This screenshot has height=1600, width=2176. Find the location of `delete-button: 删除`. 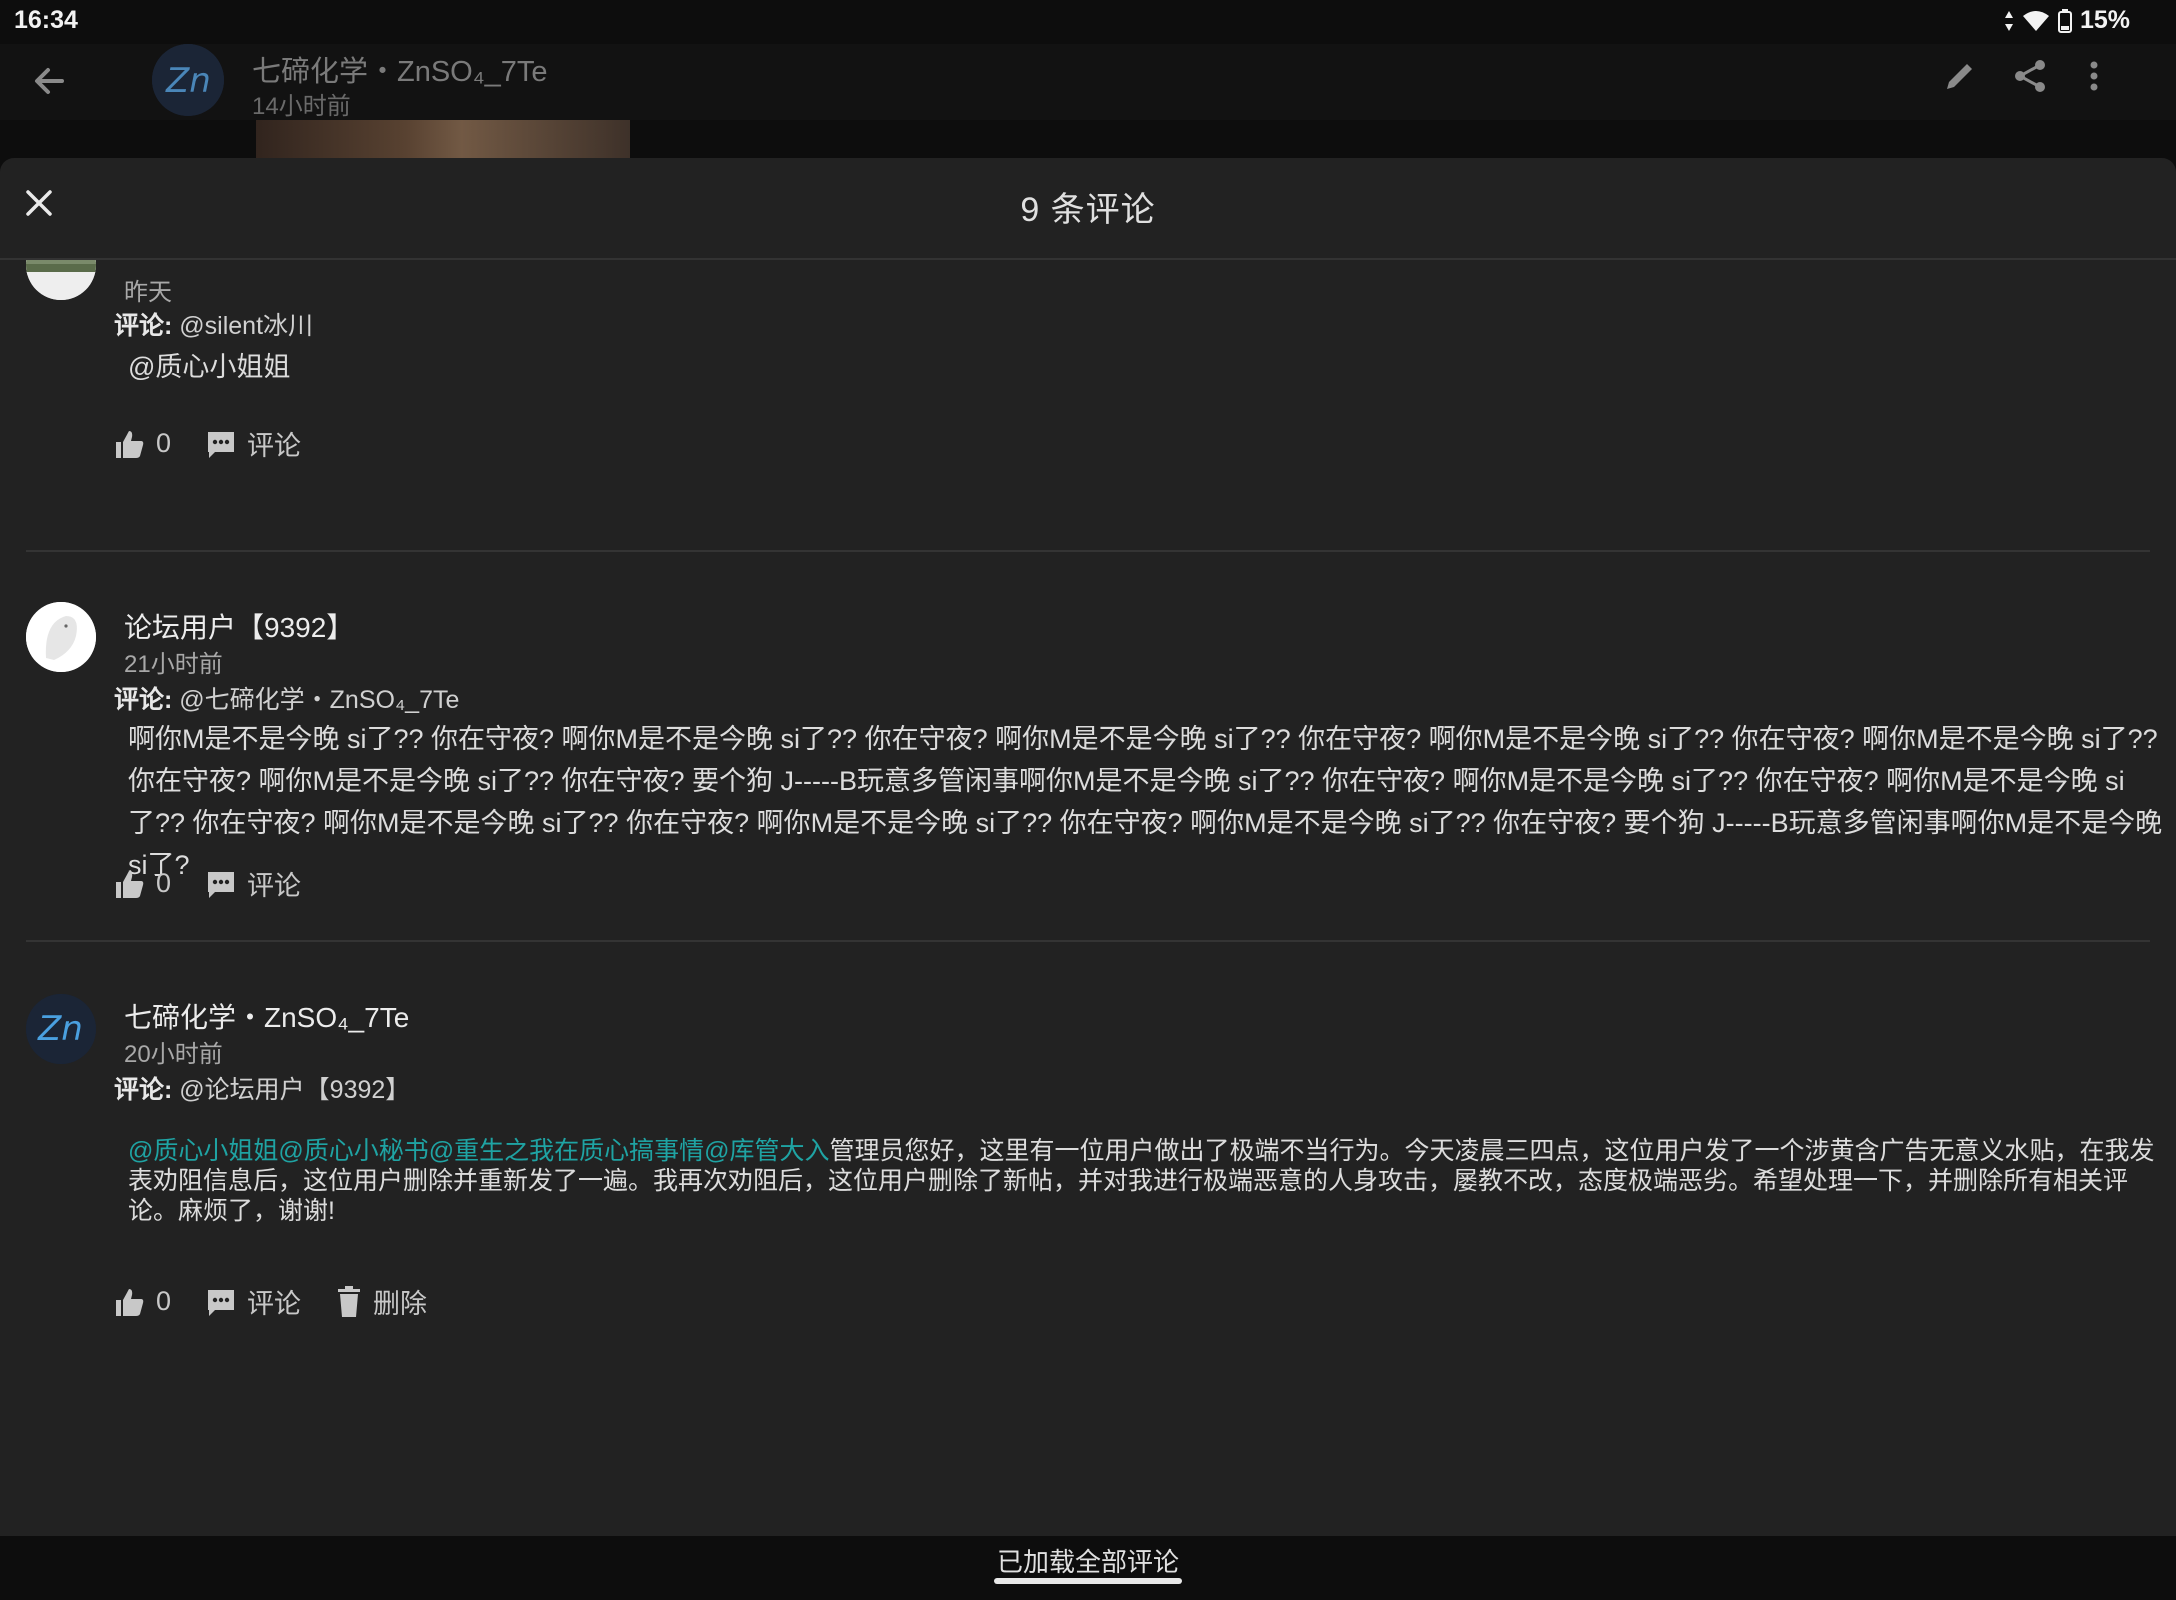

delete-button: 删除 is located at coordinates (381, 1301).